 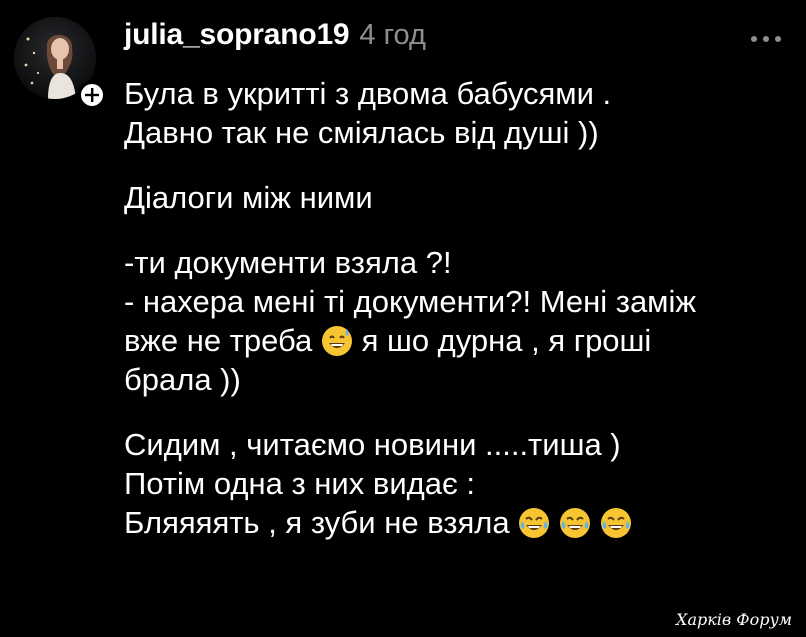 What do you see at coordinates (182, 379) in the screenshot?
I see `comment-line: брала ))` at bounding box center [182, 379].